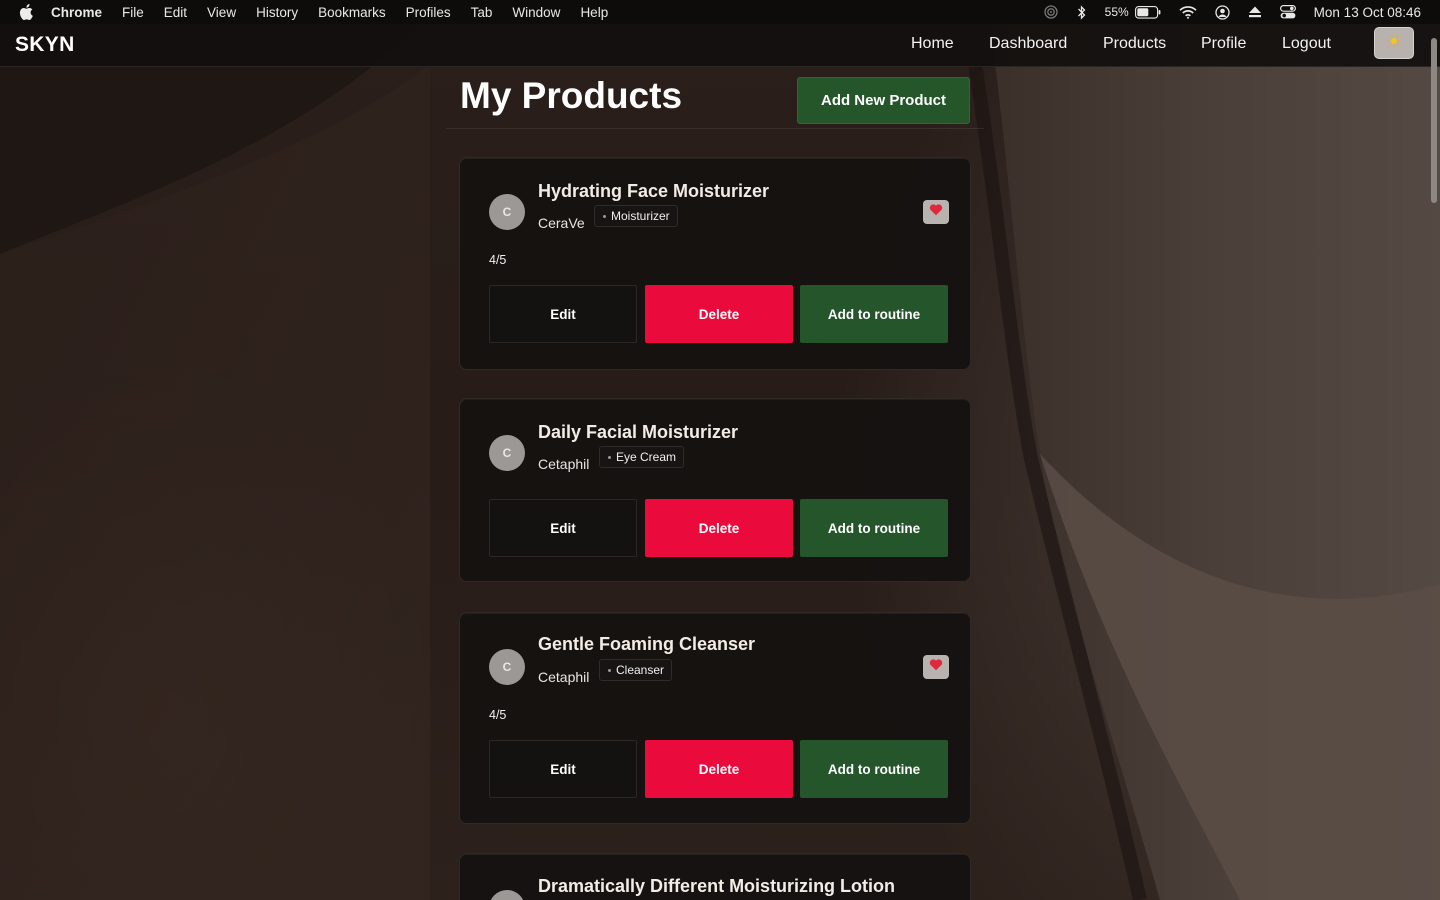 This screenshot has width=1440, height=900. What do you see at coordinates (1147, 12) in the screenshot?
I see `battery-icon` at bounding box center [1147, 12].